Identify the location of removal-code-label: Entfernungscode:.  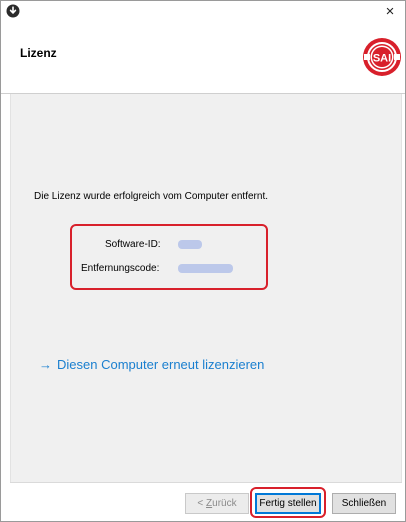
(120, 268).